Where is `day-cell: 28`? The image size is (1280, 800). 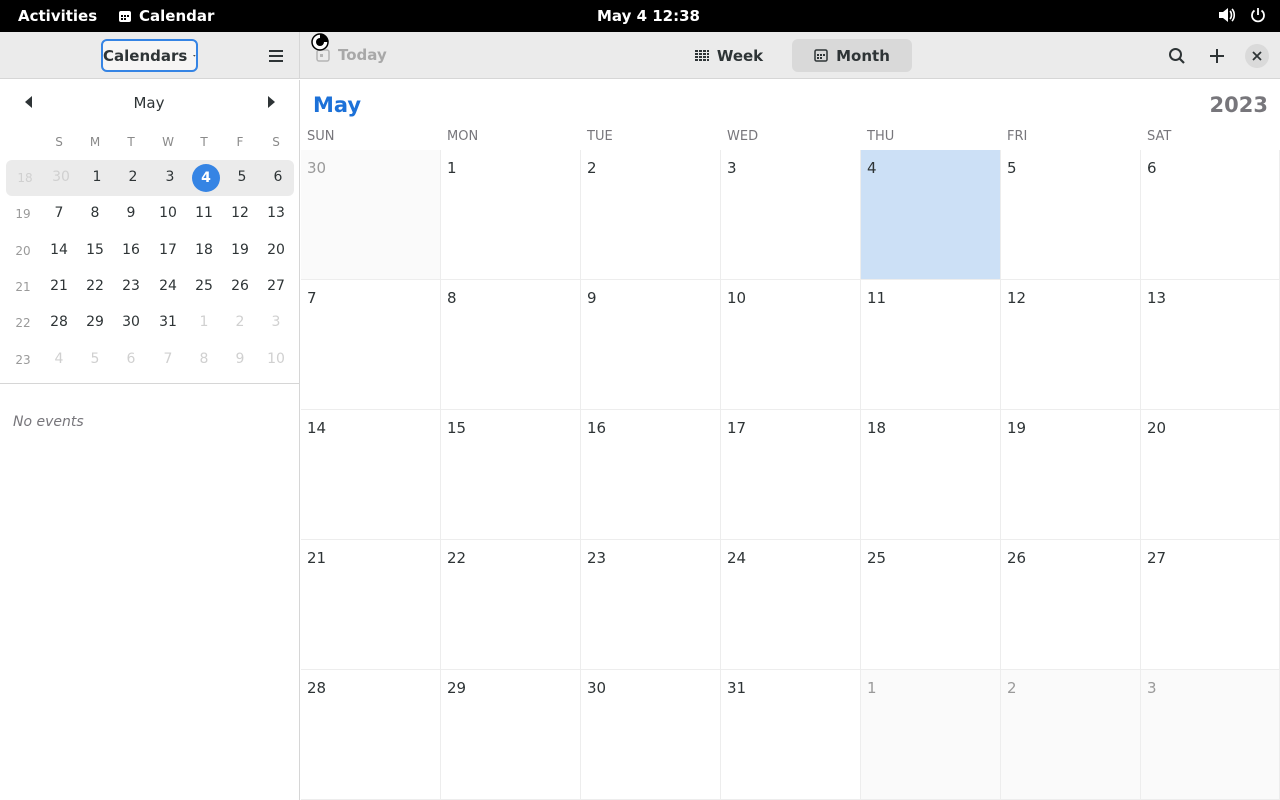 day-cell: 28 is located at coordinates (371, 735).